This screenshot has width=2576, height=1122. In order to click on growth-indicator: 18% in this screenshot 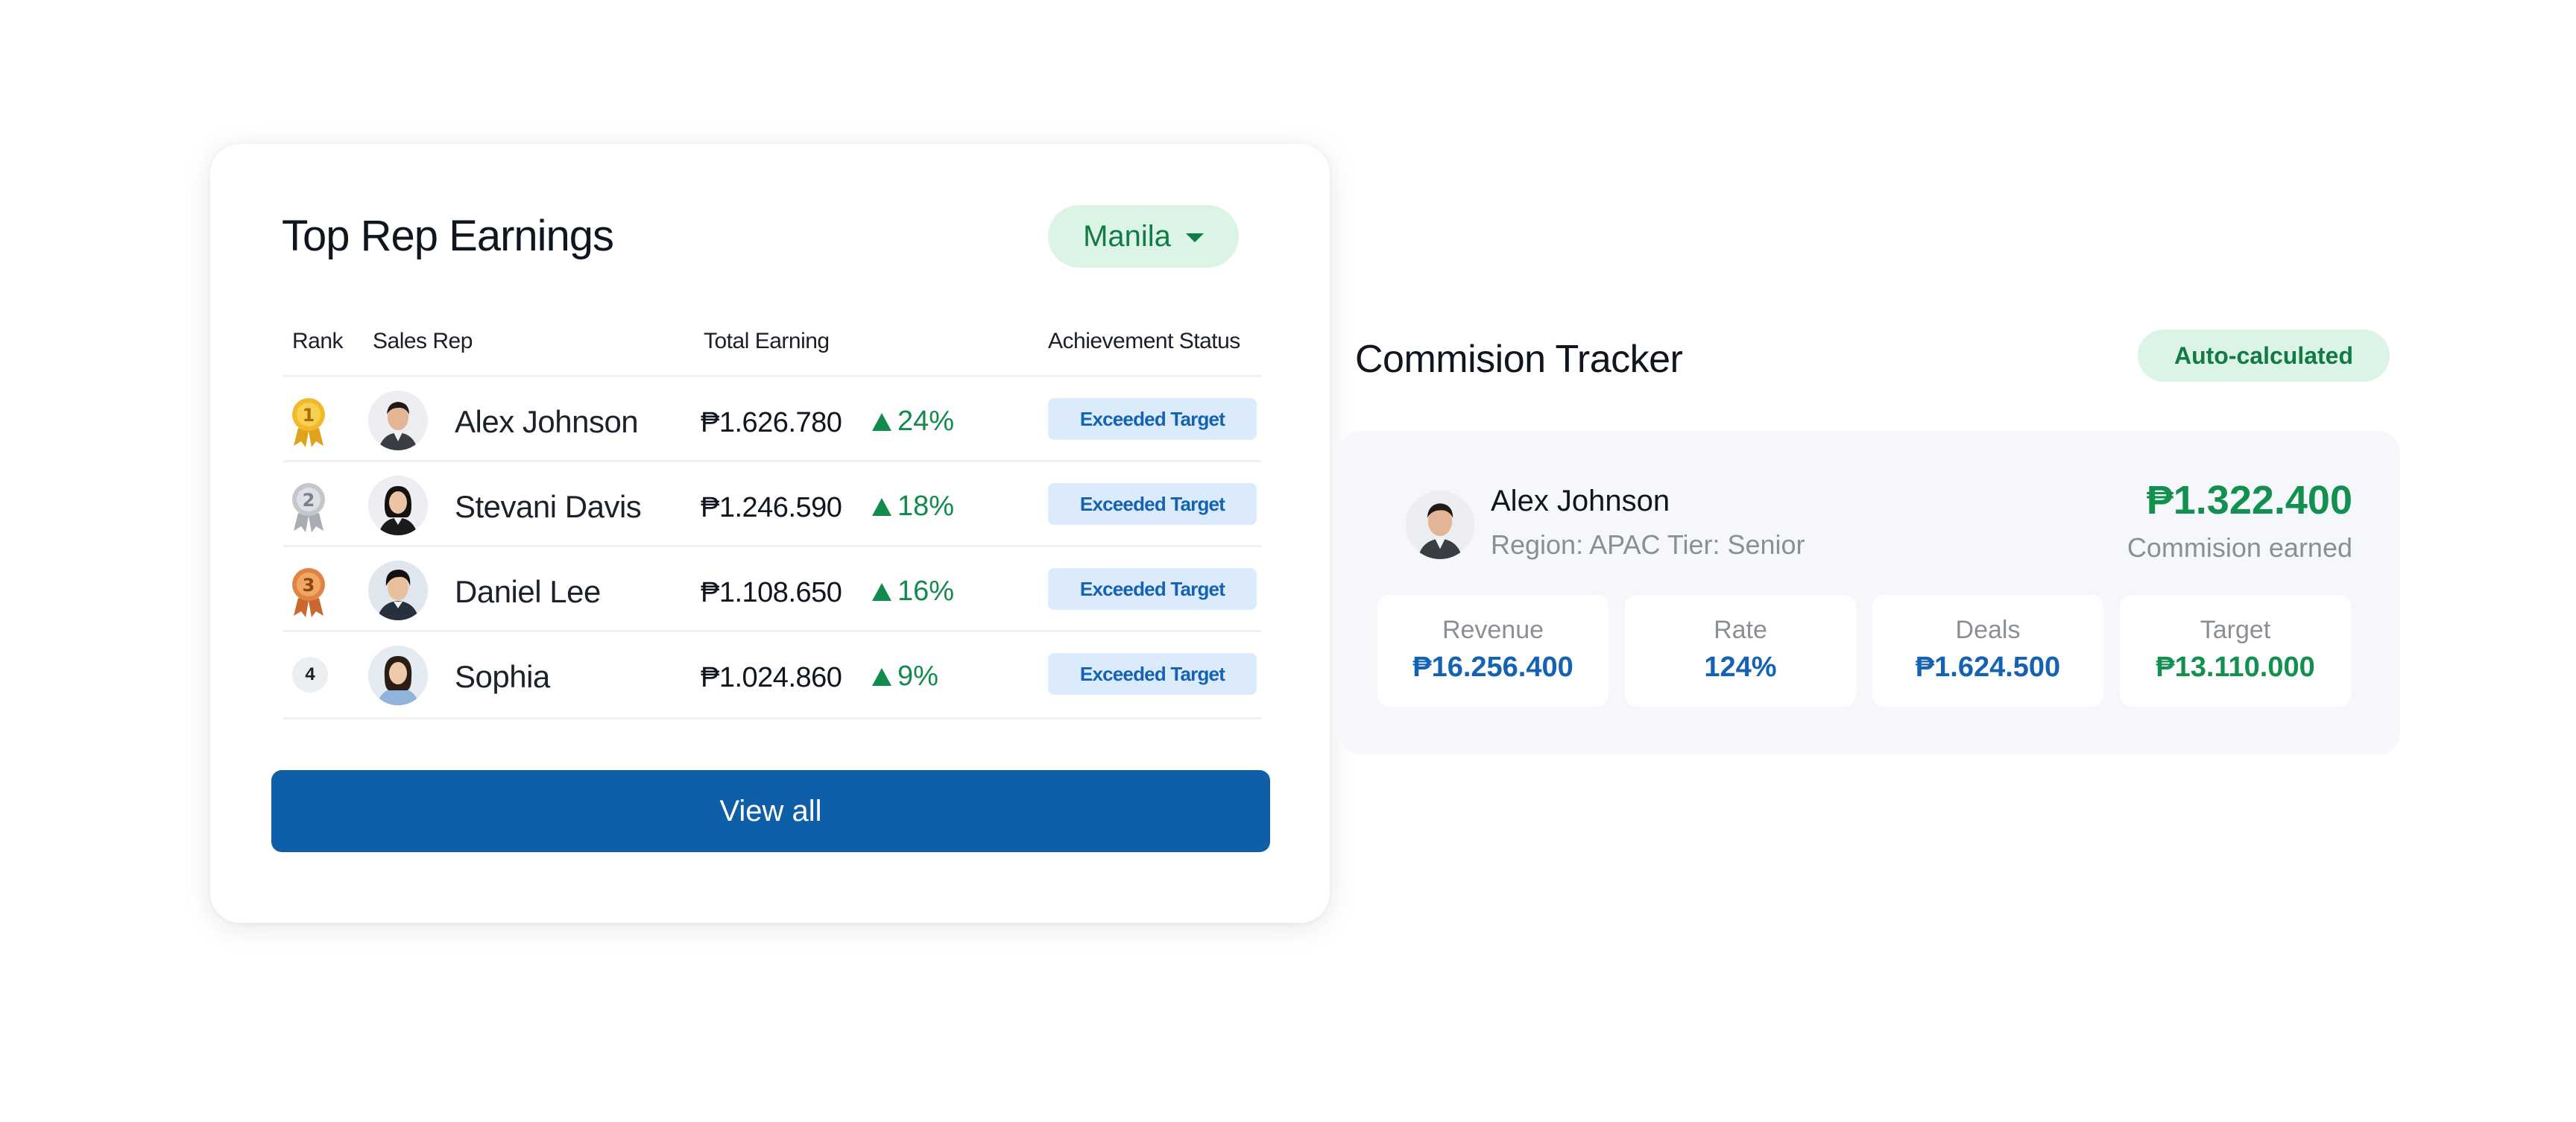, I will do `click(913, 507)`.